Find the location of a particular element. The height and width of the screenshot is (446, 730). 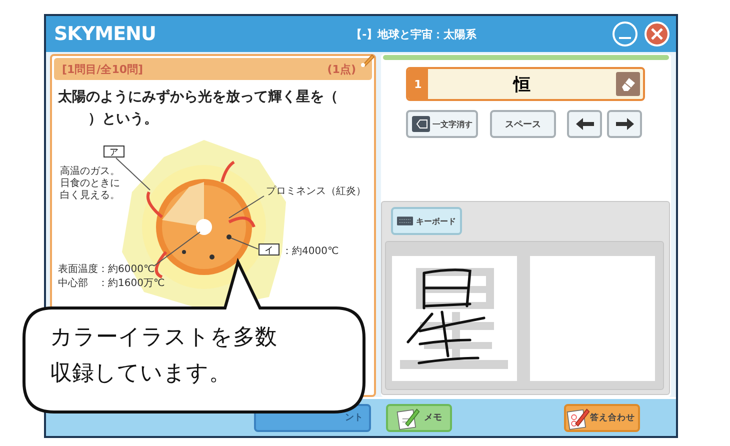

right-arrow-button is located at coordinates (624, 124).